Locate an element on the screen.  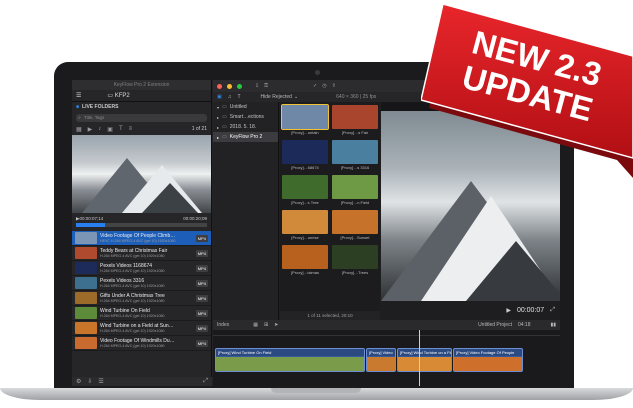
audio-icon: ♪ is located at coordinates (99, 129).